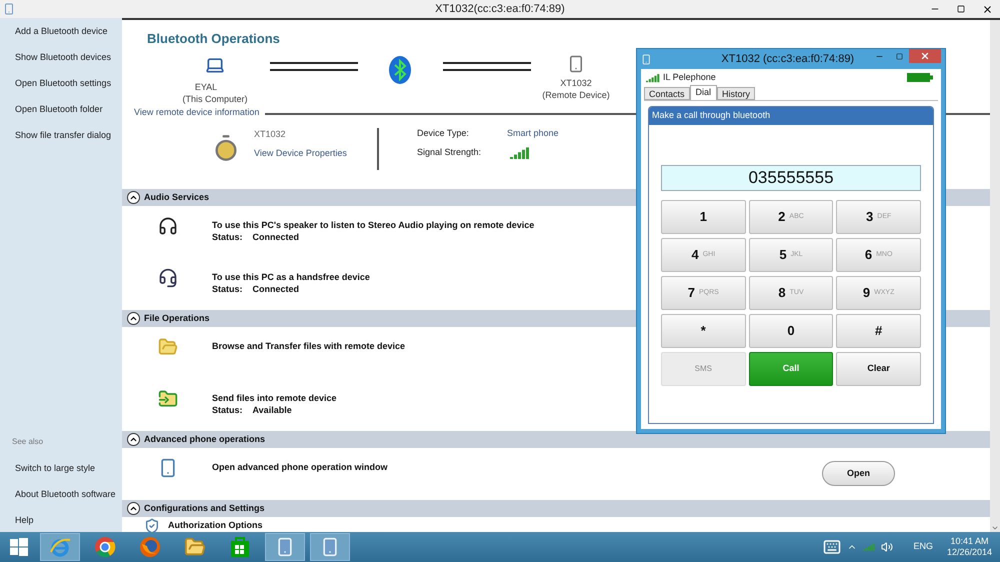  What do you see at coordinates (736, 93) in the screenshot?
I see `tab: History` at bounding box center [736, 93].